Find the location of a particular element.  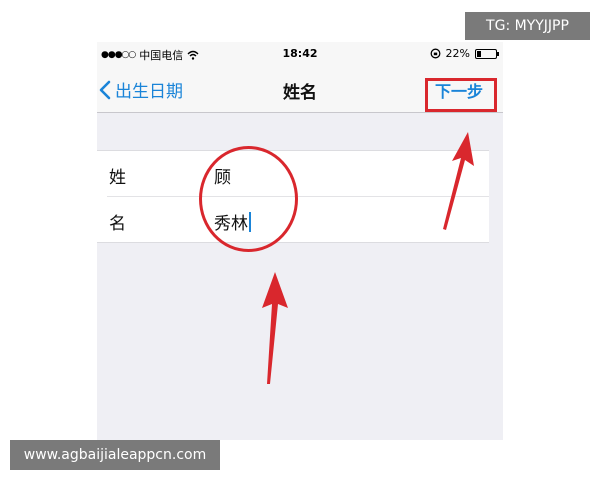

given-name-label: 名 is located at coordinates (117, 224).